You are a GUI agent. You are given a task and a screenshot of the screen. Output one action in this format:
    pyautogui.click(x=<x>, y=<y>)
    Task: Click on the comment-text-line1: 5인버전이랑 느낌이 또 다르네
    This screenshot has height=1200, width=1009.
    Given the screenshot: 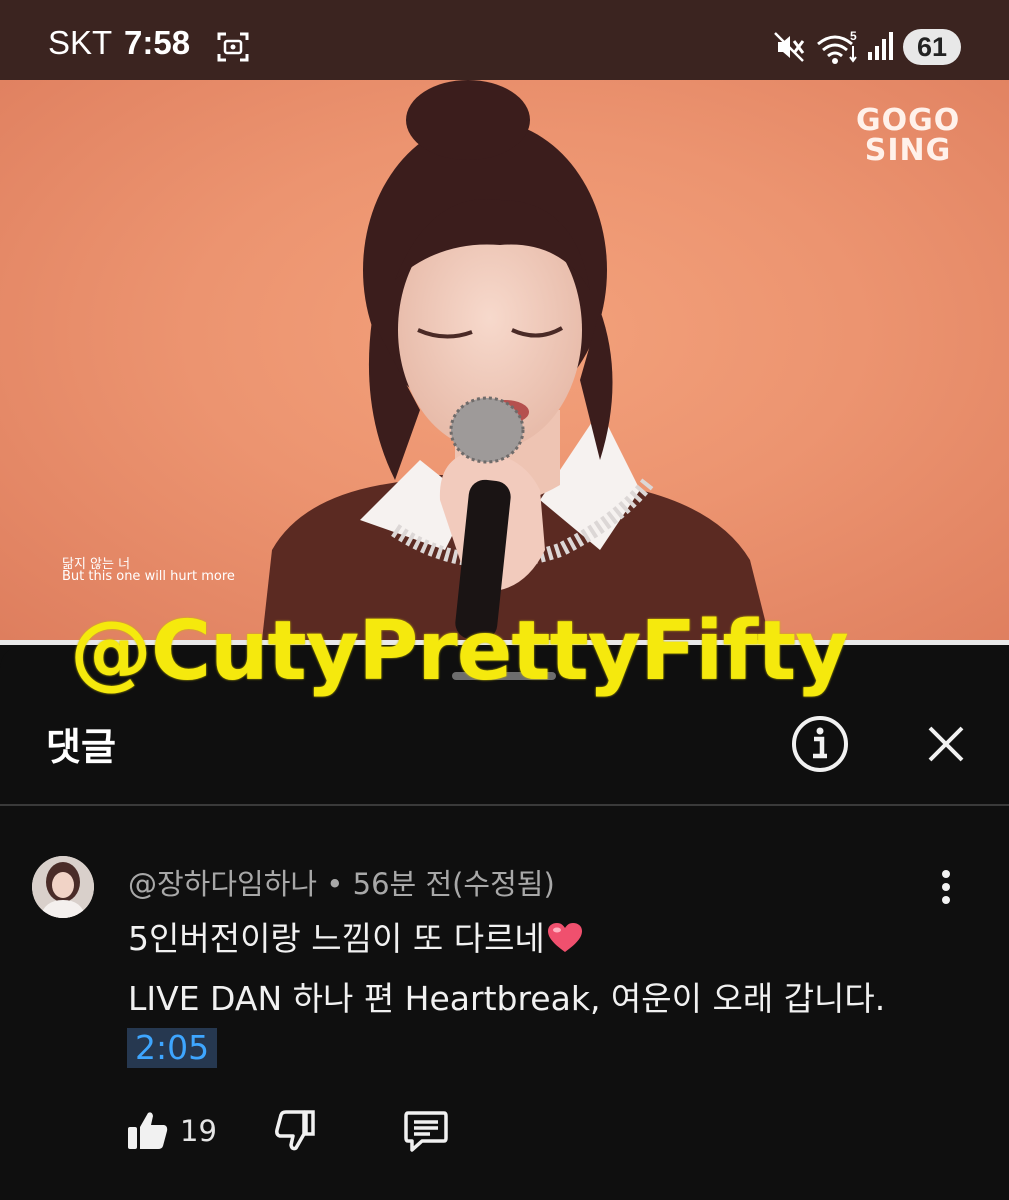 What is the action you would take?
    pyautogui.click(x=355, y=936)
    